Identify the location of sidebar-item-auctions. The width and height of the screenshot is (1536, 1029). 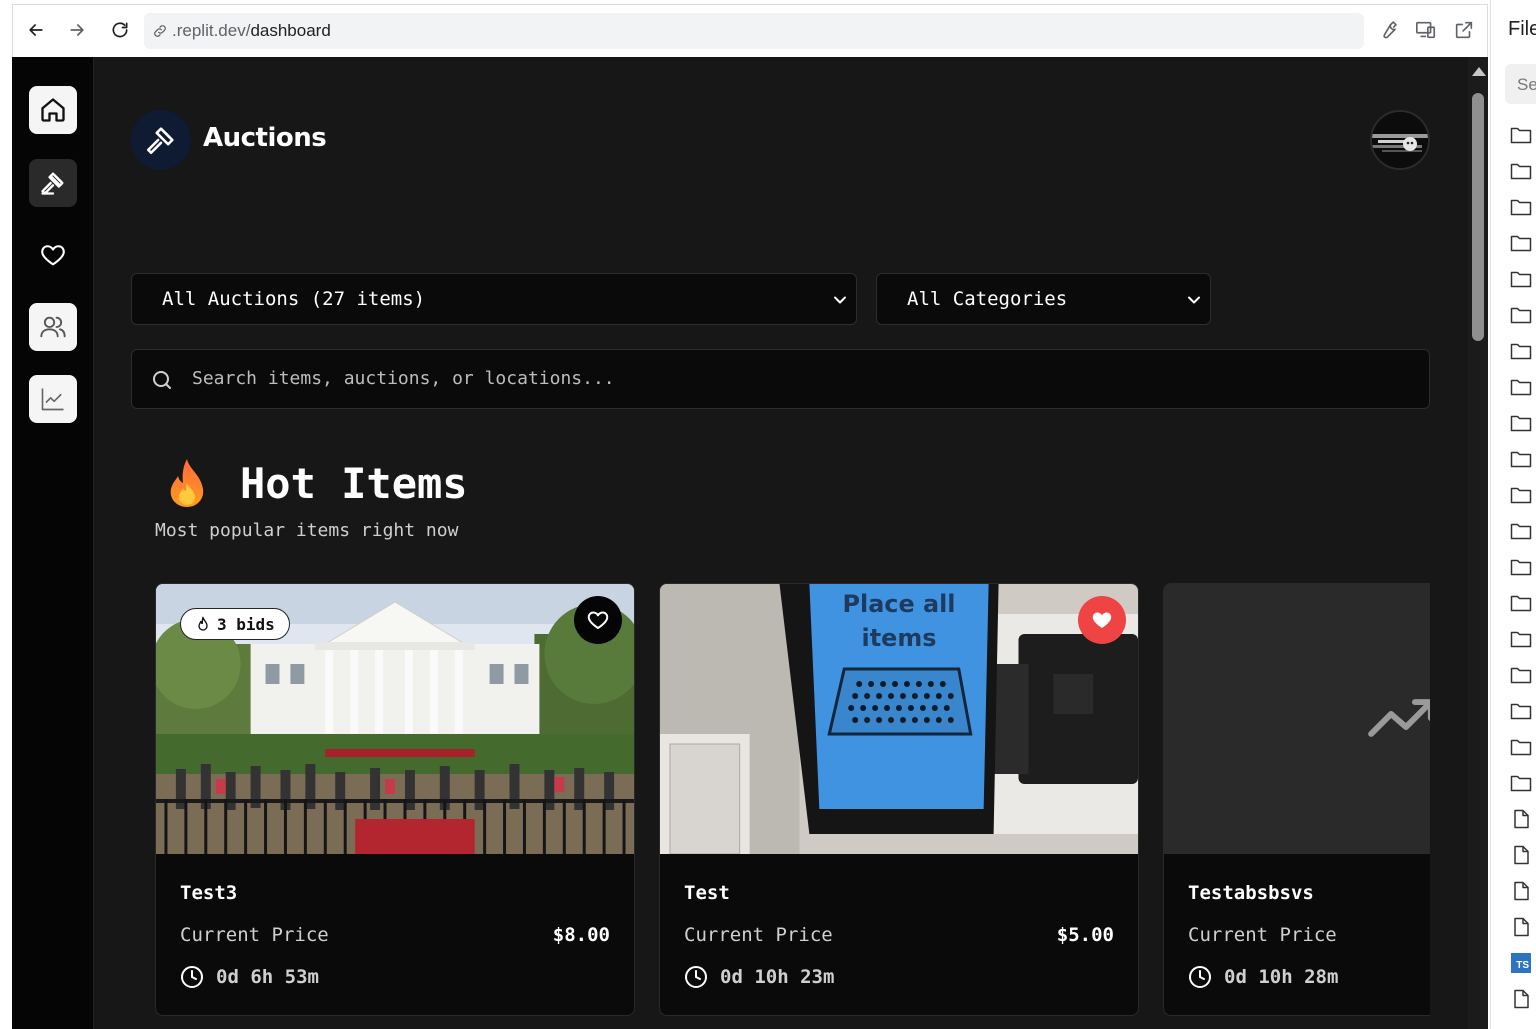
(53, 183).